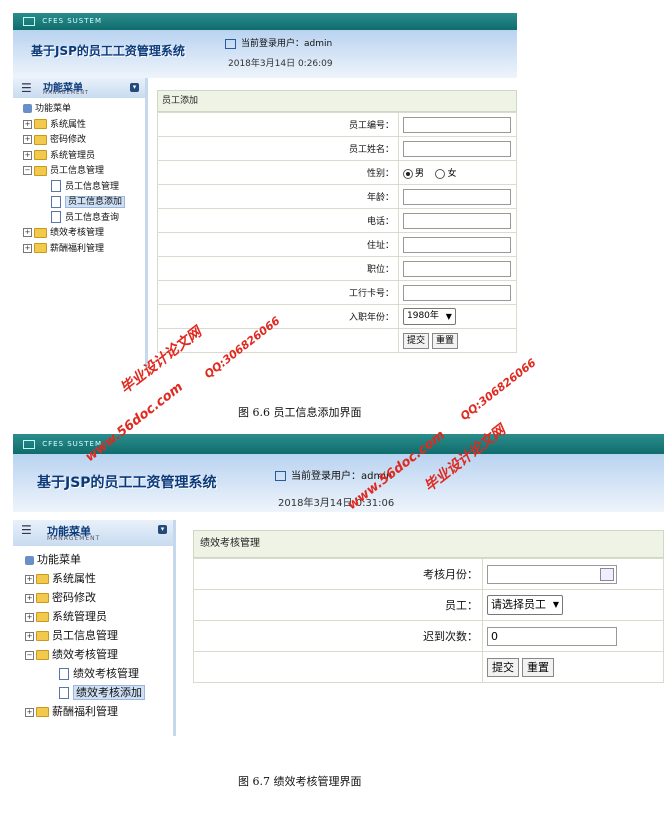 This screenshot has height=823, width=664. I want to click on employee-select: 请选择员工 ▼, so click(525, 605).